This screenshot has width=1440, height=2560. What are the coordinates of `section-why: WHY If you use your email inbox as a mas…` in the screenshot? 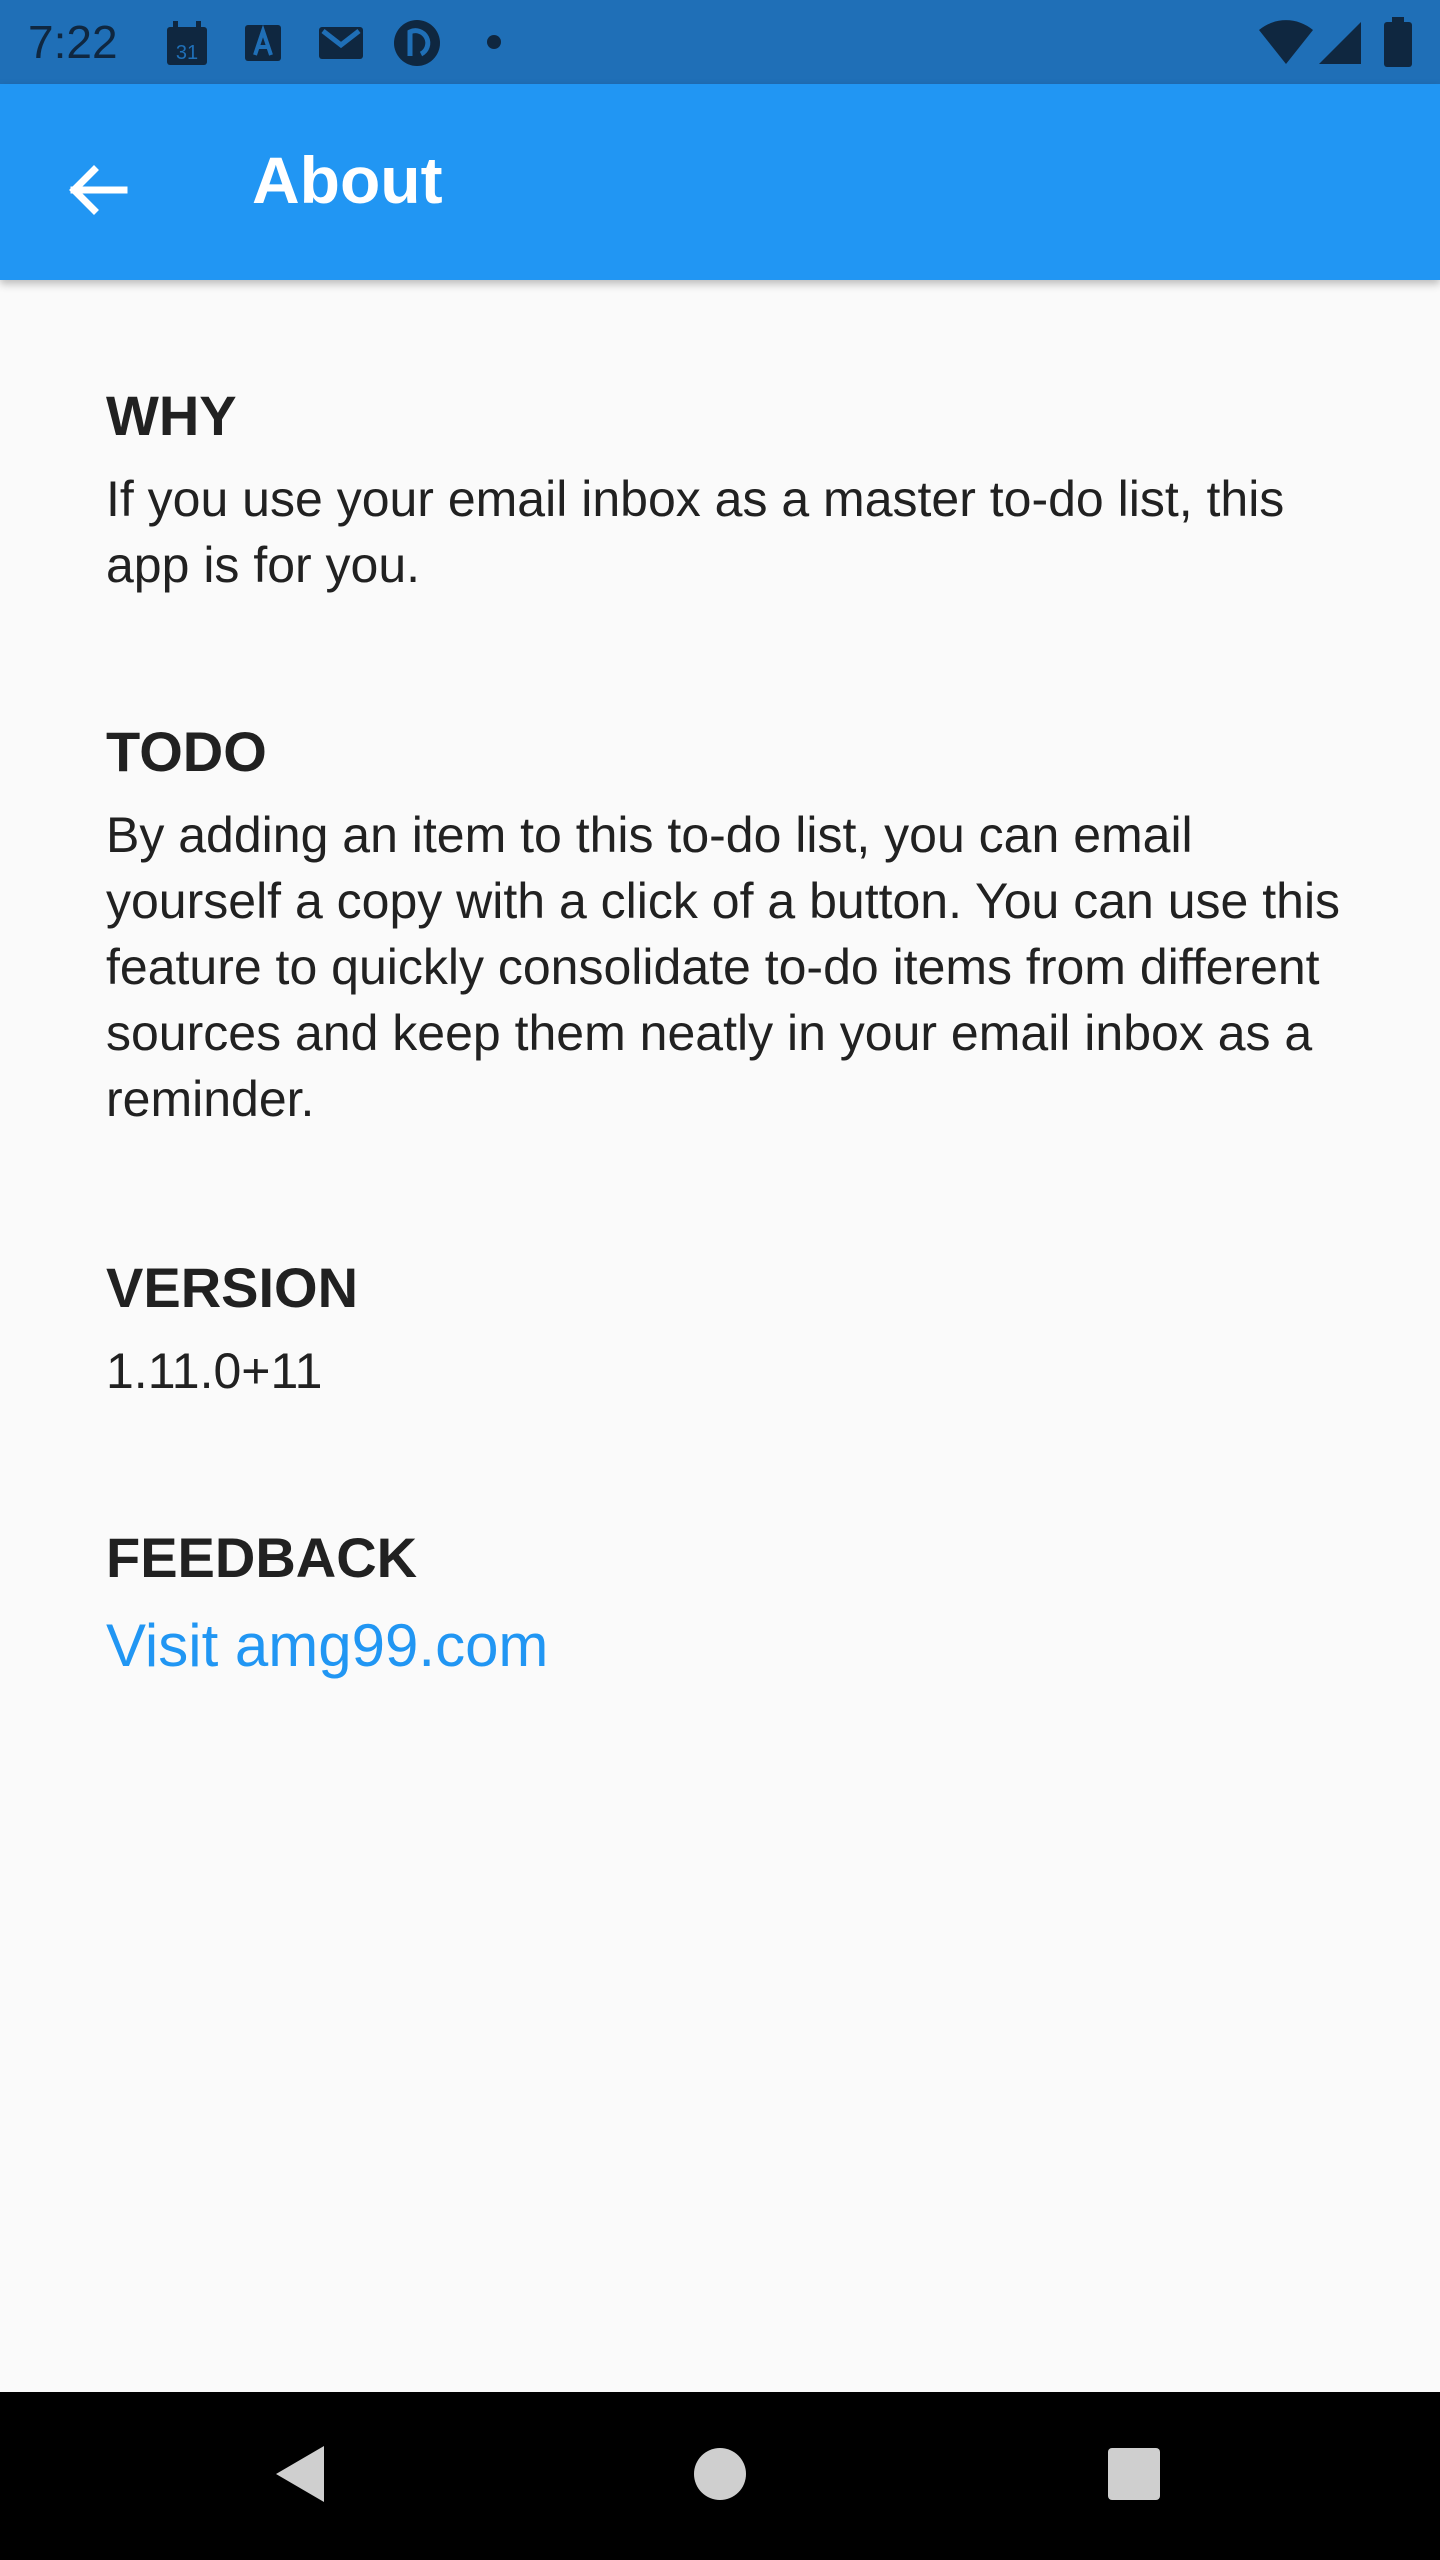 It's located at (726, 489).